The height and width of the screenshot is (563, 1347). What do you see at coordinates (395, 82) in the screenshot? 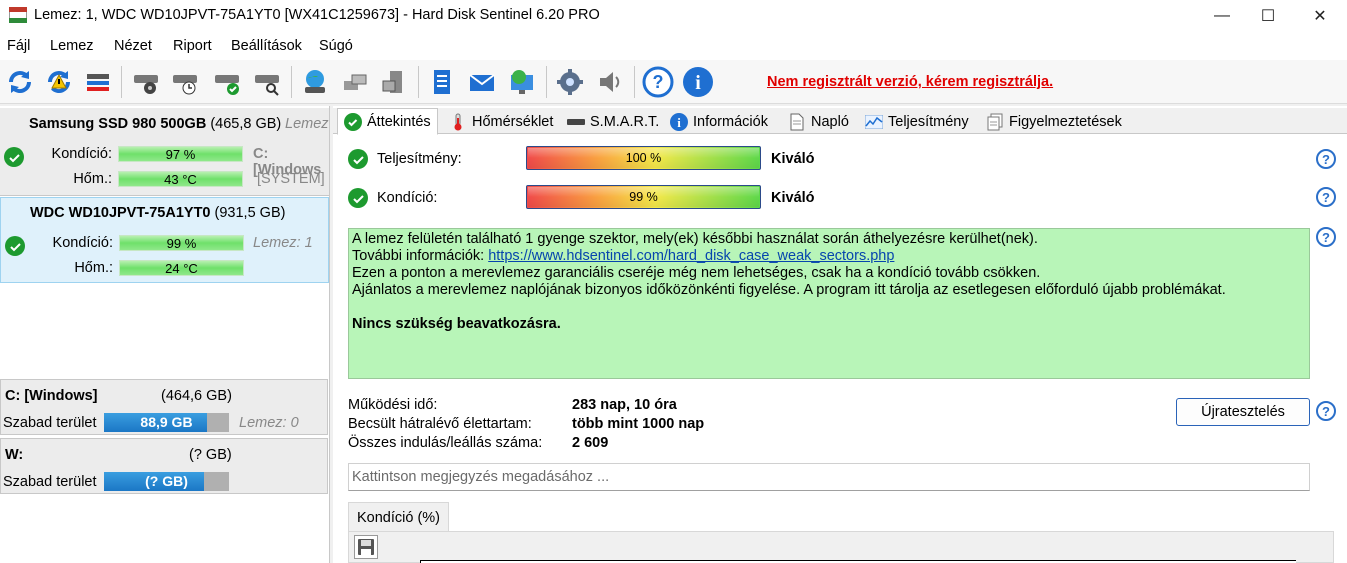
I see `server-icon` at bounding box center [395, 82].